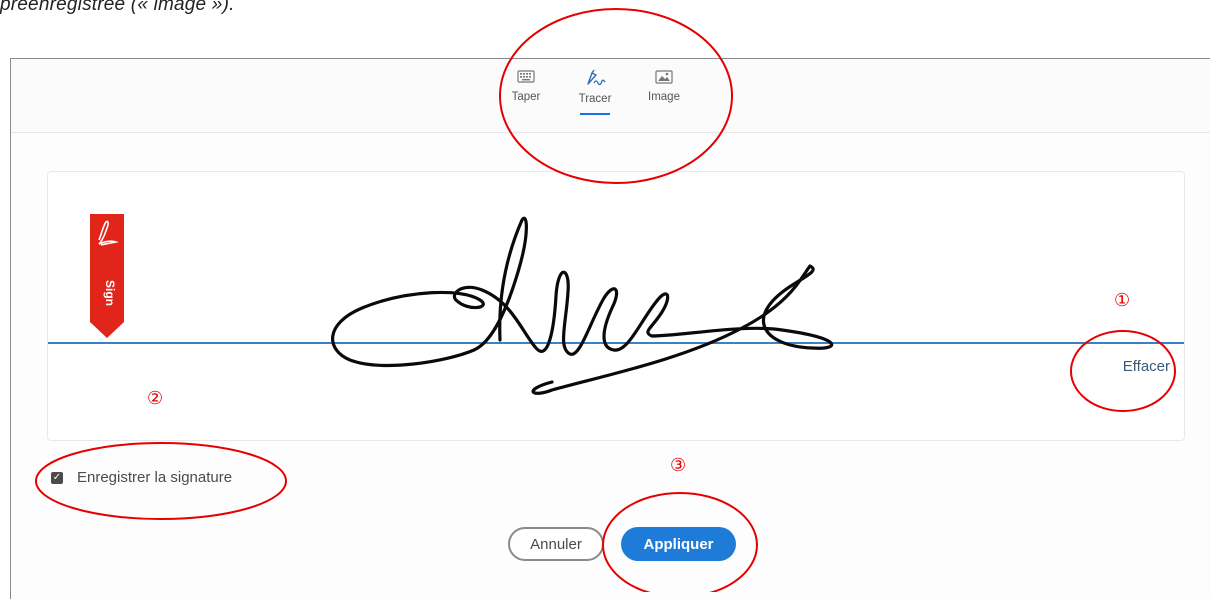  What do you see at coordinates (678, 465) in the screenshot?
I see `annotation-marker-3: ③` at bounding box center [678, 465].